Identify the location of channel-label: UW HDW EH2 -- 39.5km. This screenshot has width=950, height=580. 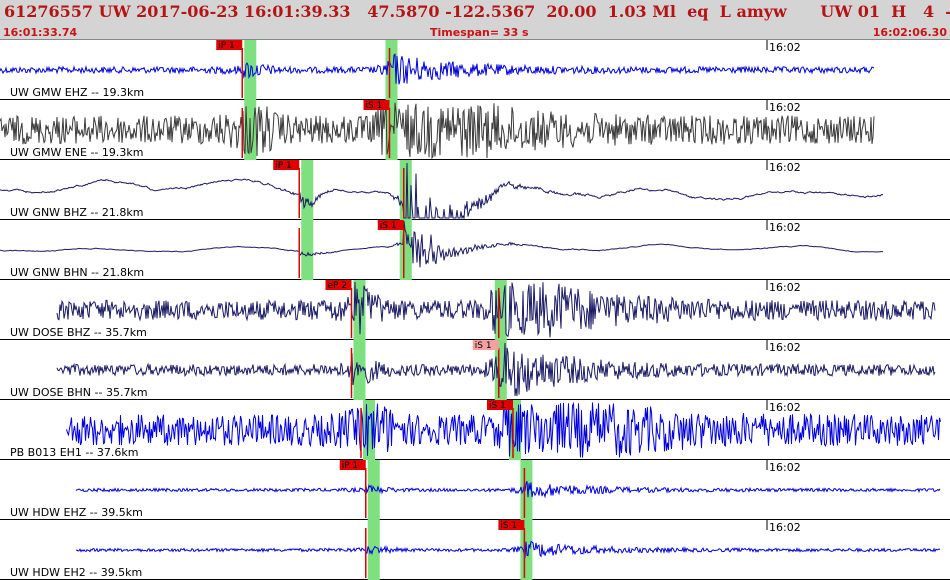
(76, 572).